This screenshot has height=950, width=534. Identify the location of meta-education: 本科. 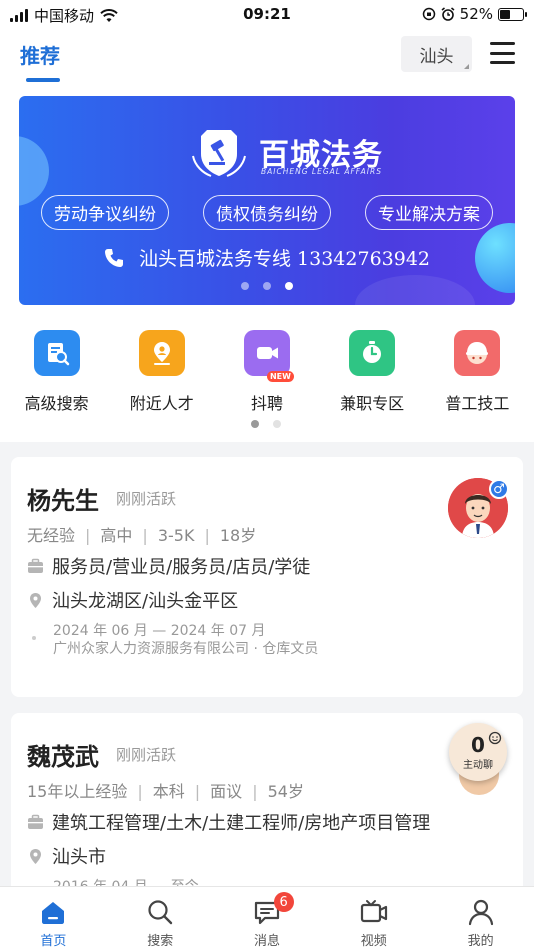
(168, 791).